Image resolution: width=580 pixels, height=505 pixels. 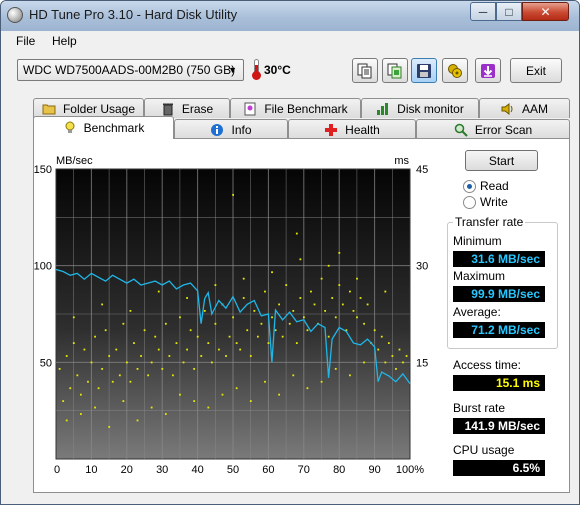 What do you see at coordinates (187, 108) in the screenshot?
I see `tab-erase: Erase` at bounding box center [187, 108].